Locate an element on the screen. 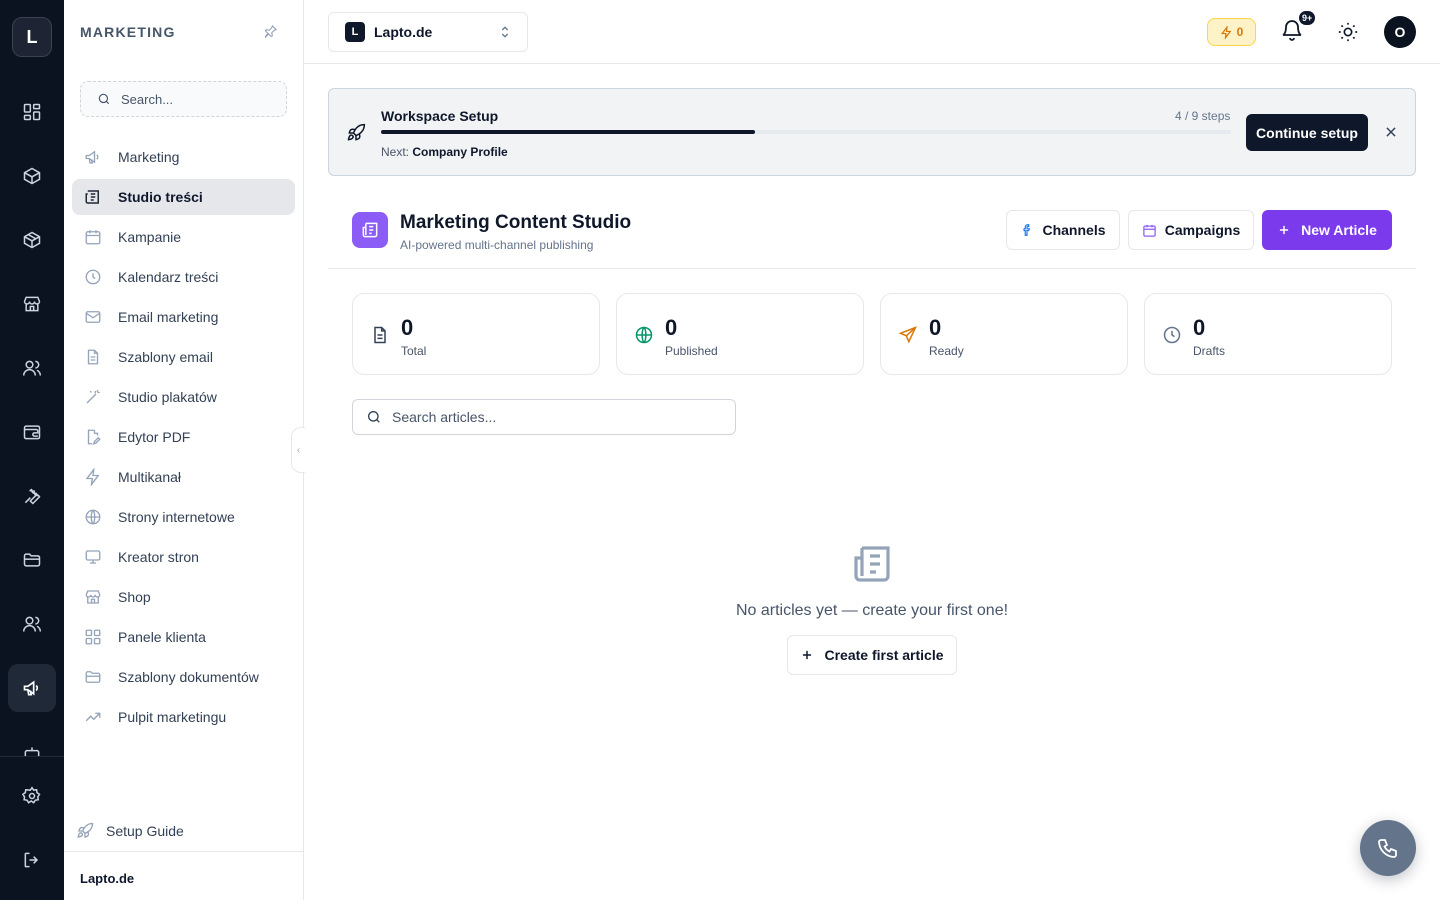 The image size is (1440, 900). sidebar-title: MARKETING is located at coordinates (128, 32).